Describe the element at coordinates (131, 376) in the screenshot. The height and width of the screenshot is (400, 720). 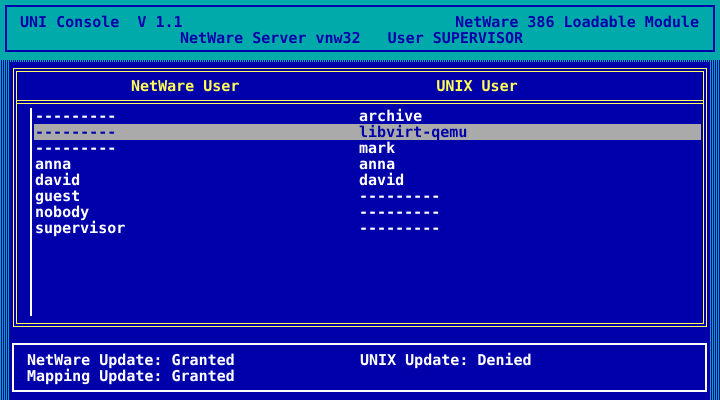
I see `status-text: Mapping Update: Granted` at that location.